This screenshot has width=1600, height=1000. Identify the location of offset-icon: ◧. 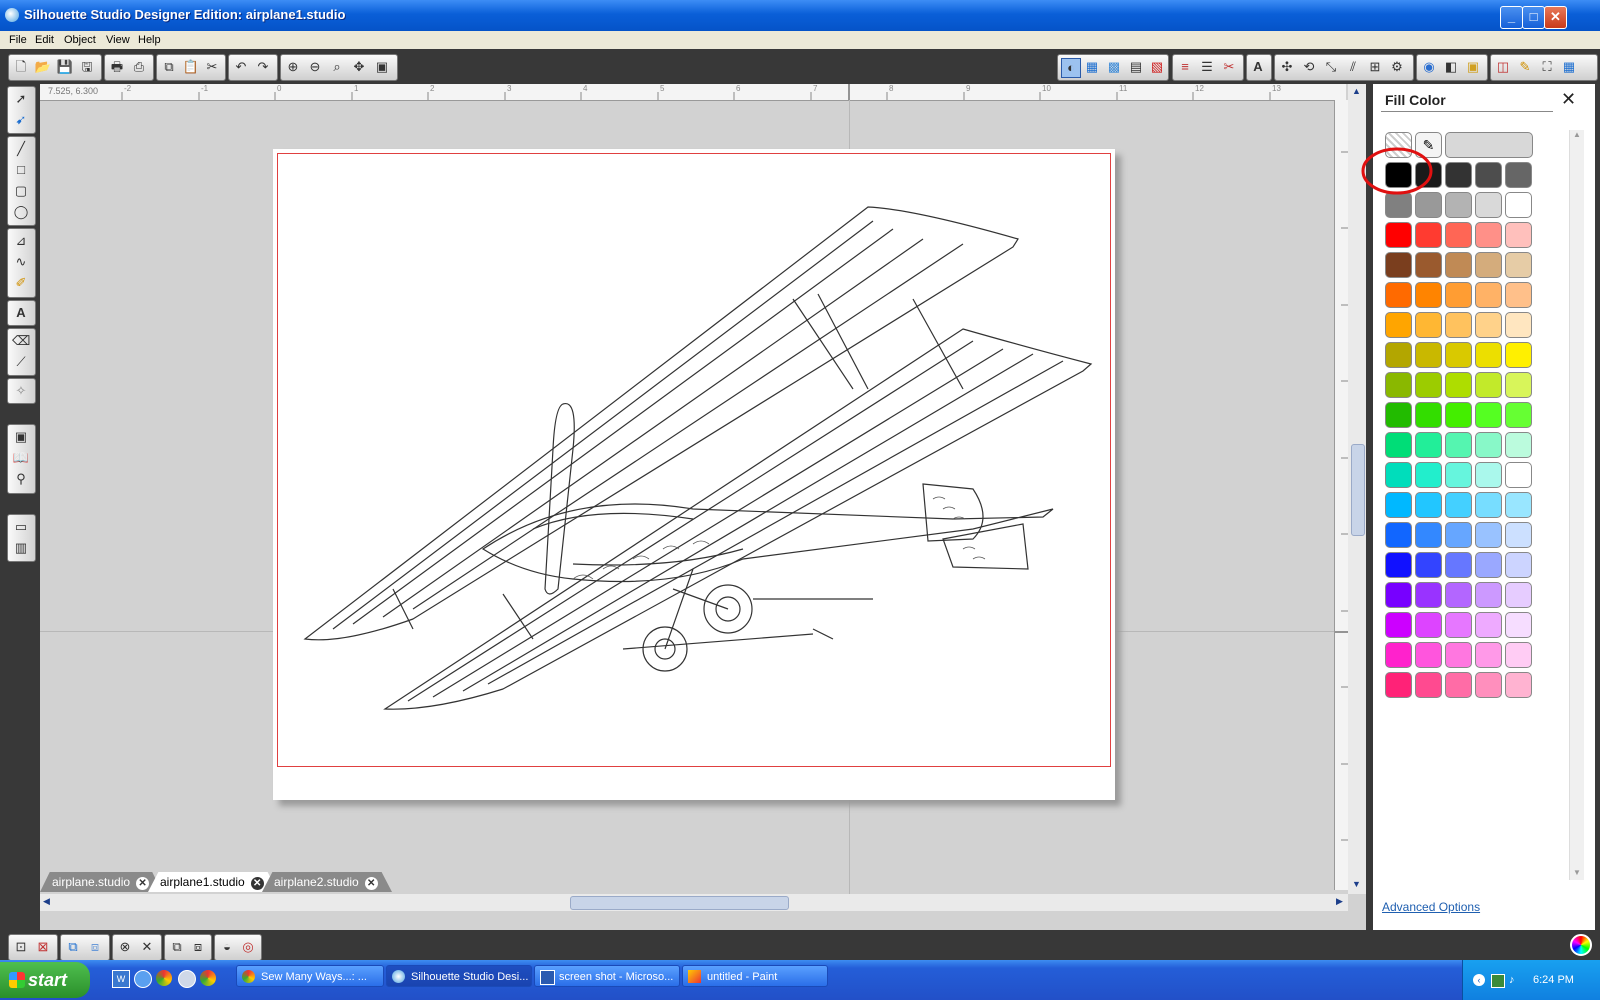
(1451, 67).